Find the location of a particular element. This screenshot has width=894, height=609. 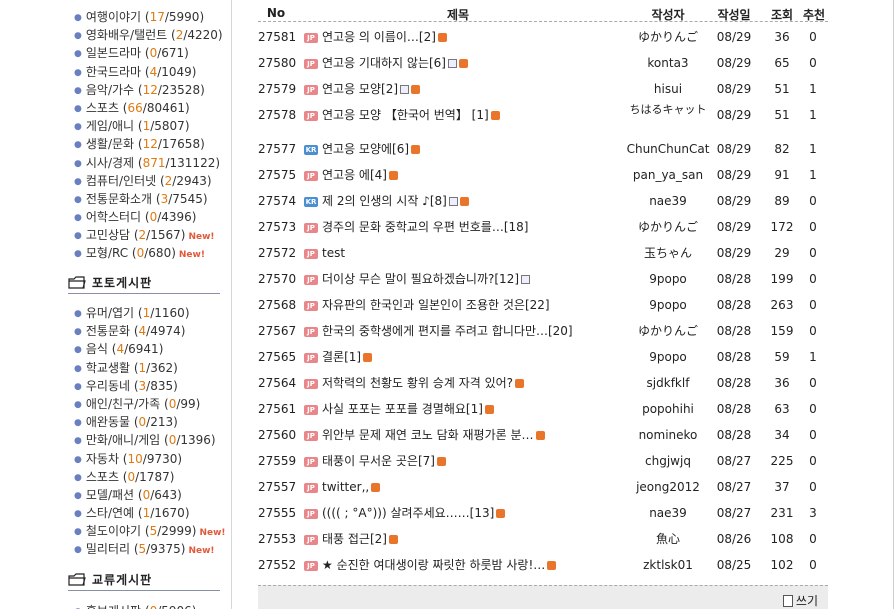

post-author: ChunChunCat is located at coordinates (668, 149).